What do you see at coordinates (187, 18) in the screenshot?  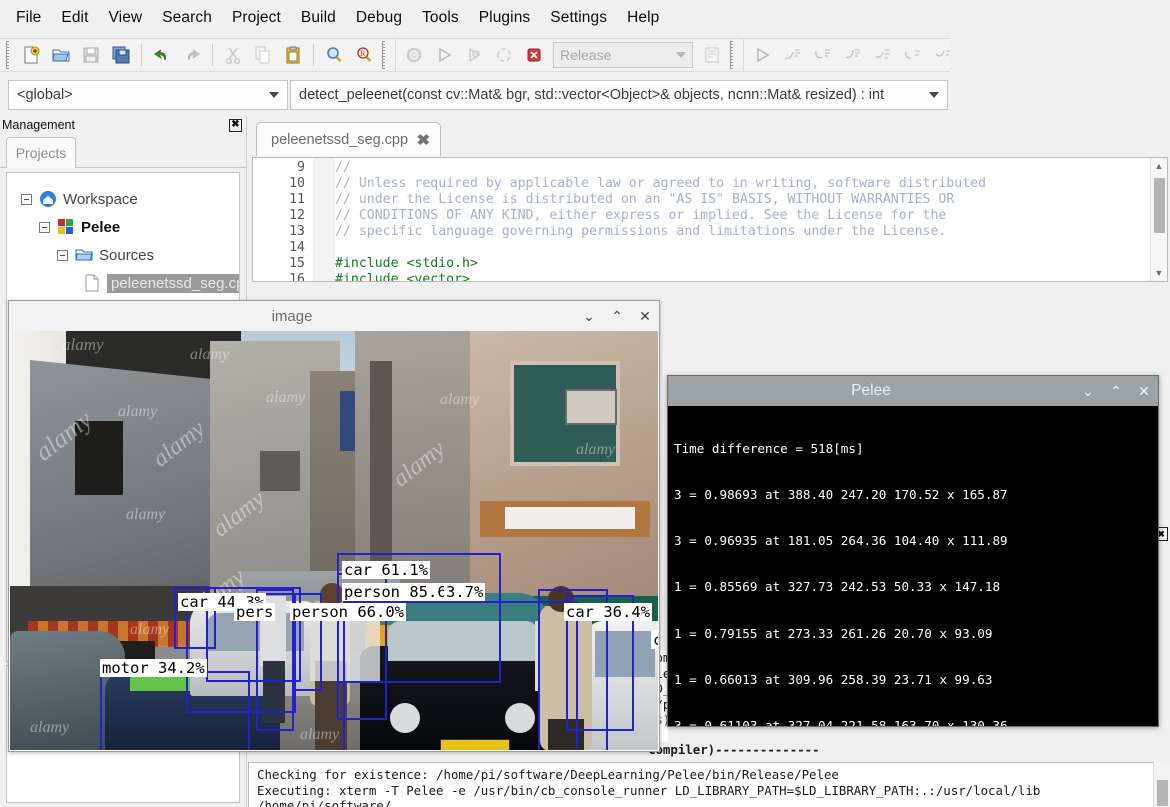 I see `menu-search: Search` at bounding box center [187, 18].